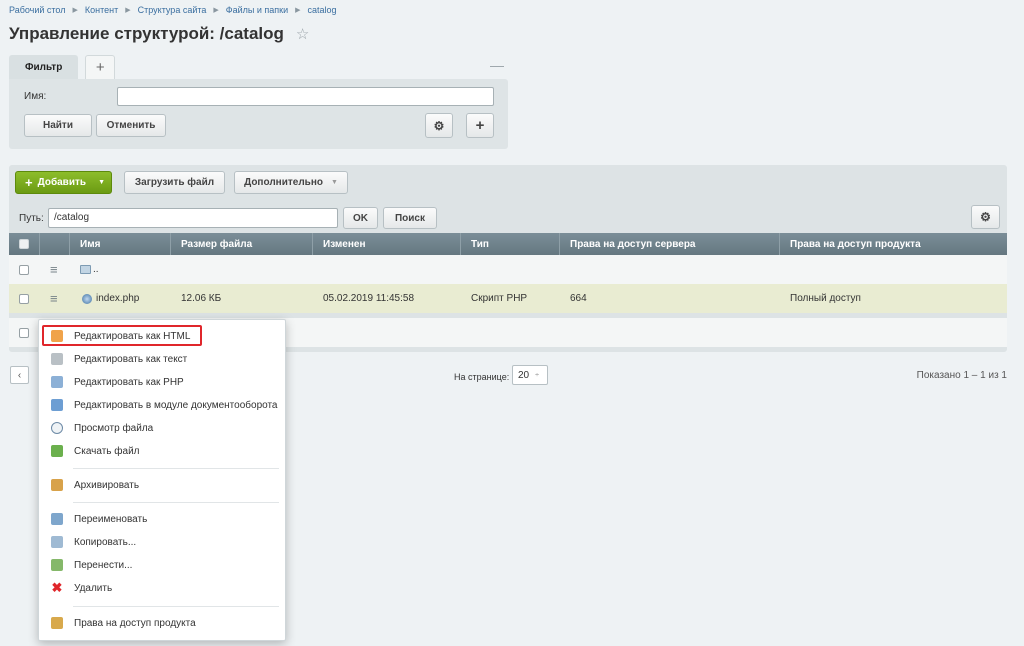  What do you see at coordinates (35, 96) in the screenshot?
I see `filter-name-label: Имя:` at bounding box center [35, 96].